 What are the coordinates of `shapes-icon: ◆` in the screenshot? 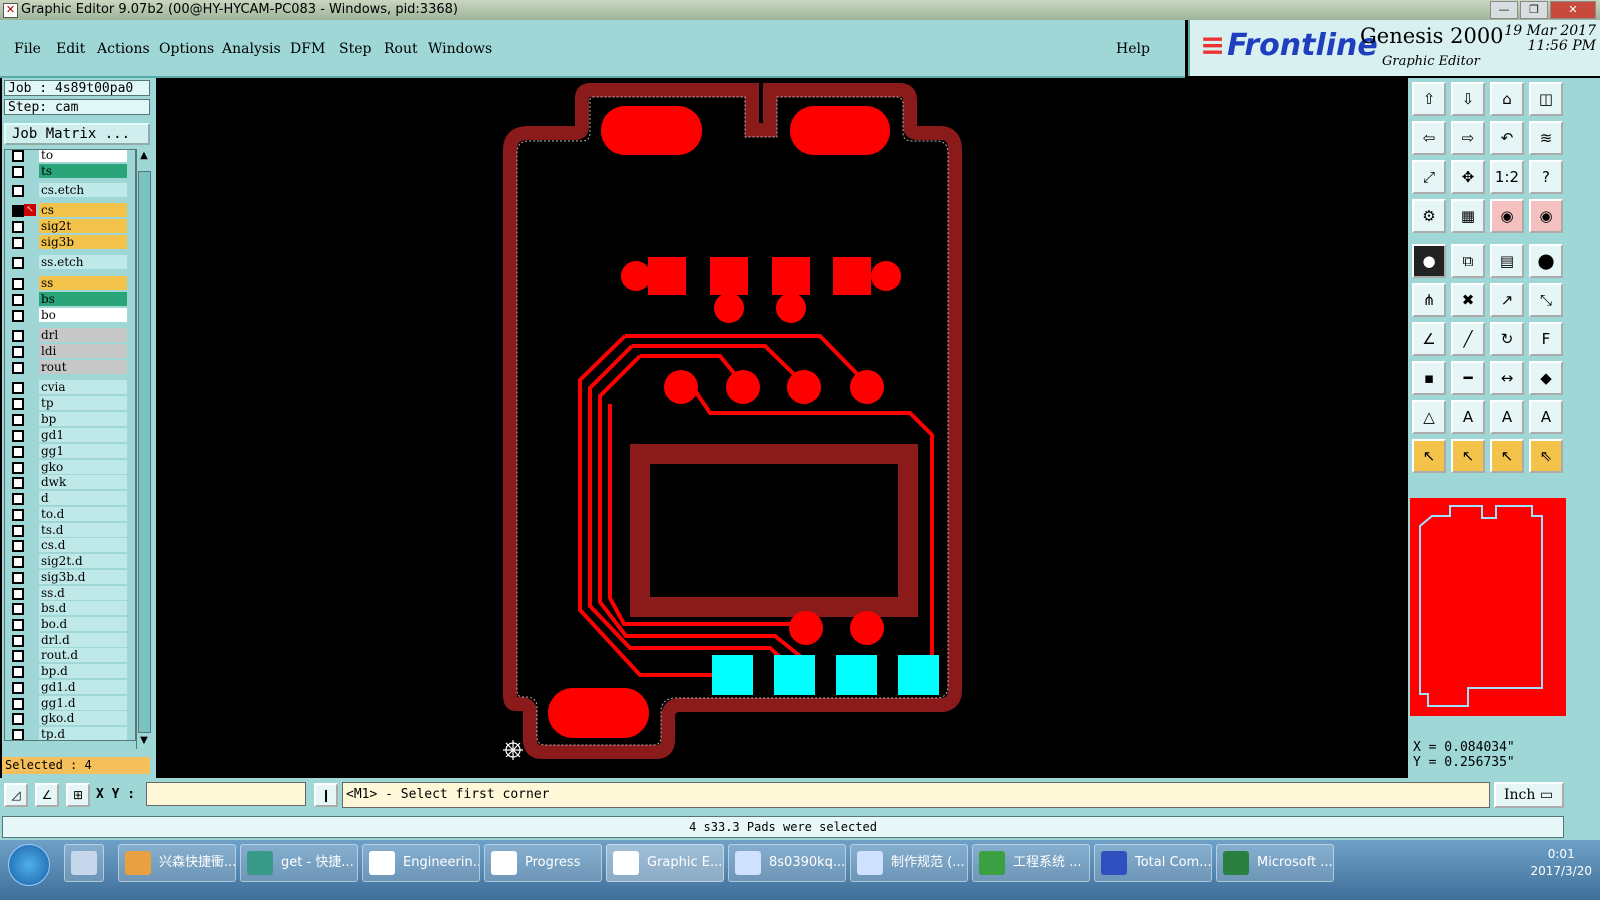 It's located at (1546, 378).